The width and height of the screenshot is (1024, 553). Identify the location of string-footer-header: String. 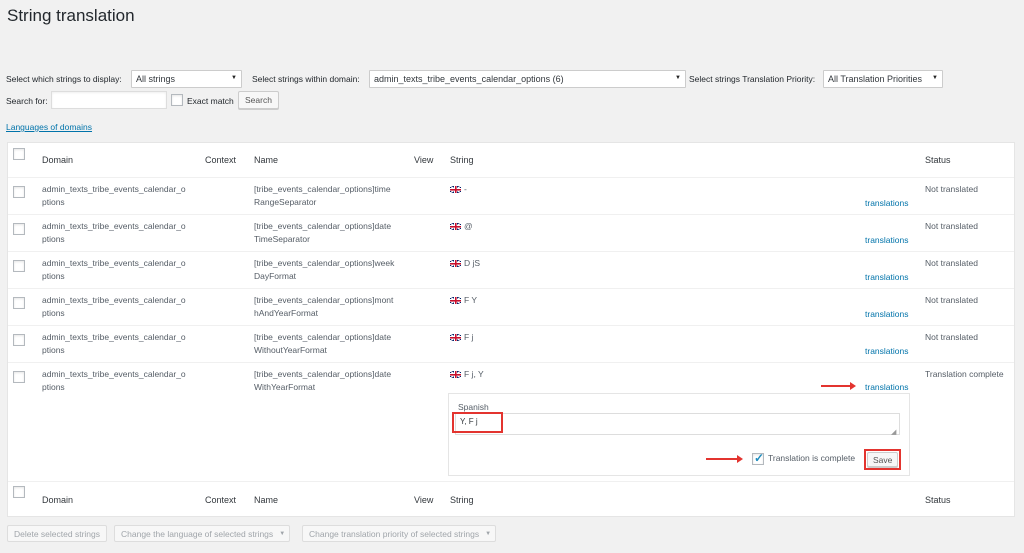
(462, 500).